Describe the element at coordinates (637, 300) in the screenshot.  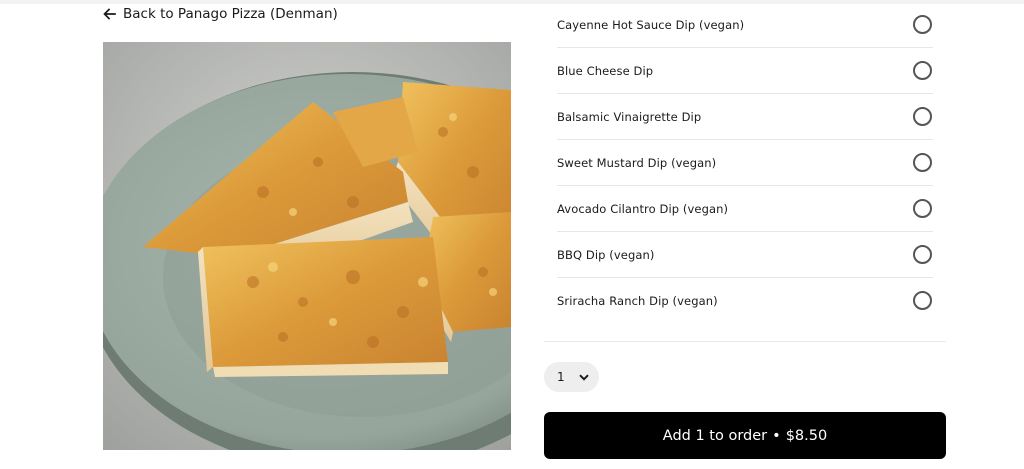
I see `dip-option-label: Sriracha Ranch Dip (vegan)` at that location.